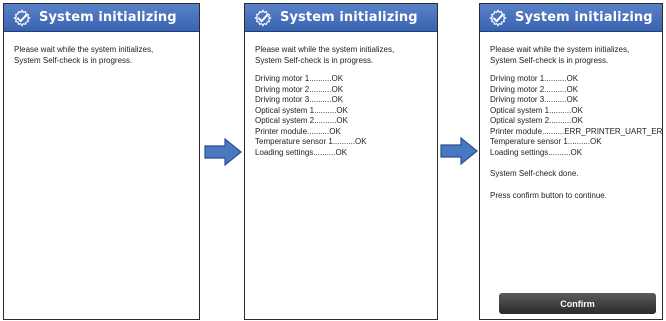 Image resolution: width=666 pixels, height=321 pixels. I want to click on prompt-message: Press confirm button to continue., so click(548, 195).